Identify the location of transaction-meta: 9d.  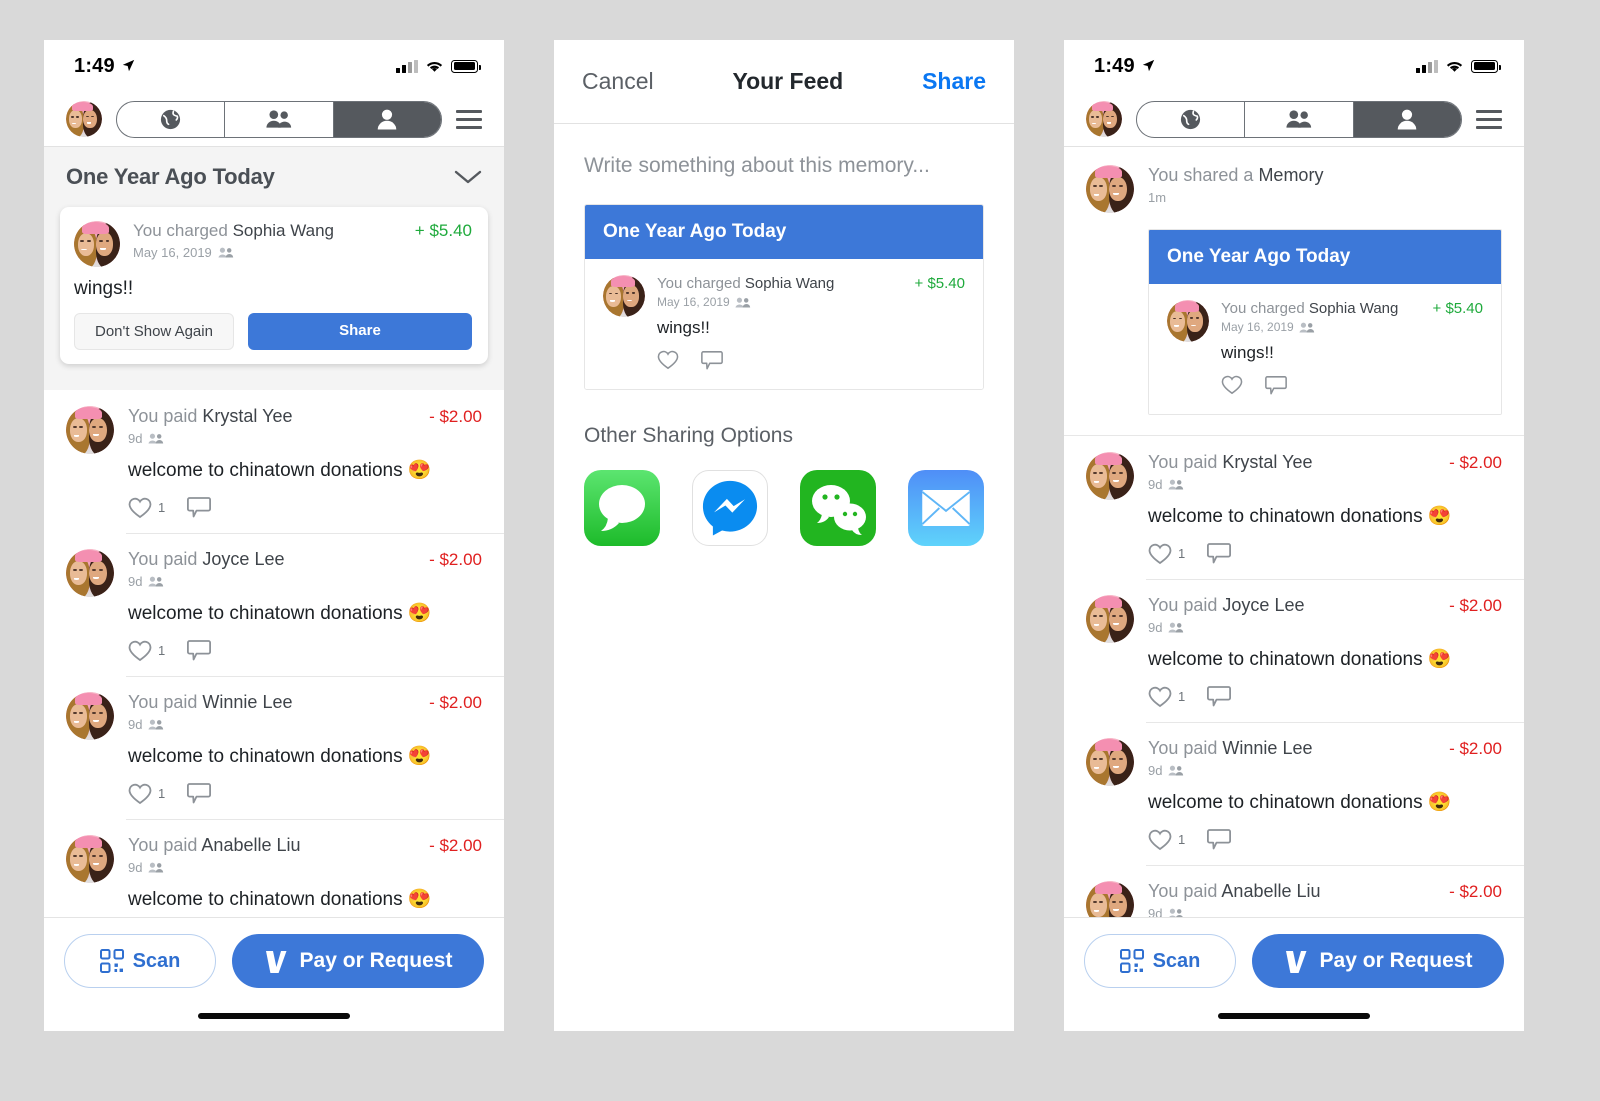
(1325, 770).